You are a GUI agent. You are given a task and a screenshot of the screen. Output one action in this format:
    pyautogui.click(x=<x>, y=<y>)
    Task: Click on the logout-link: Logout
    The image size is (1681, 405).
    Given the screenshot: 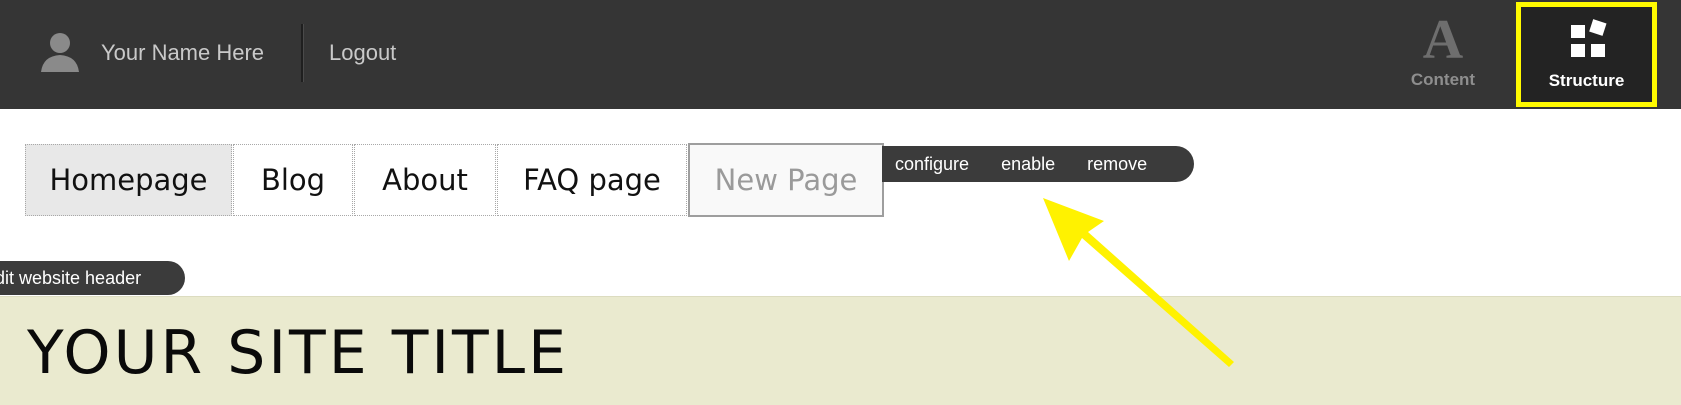 What is the action you would take?
    pyautogui.click(x=362, y=53)
    